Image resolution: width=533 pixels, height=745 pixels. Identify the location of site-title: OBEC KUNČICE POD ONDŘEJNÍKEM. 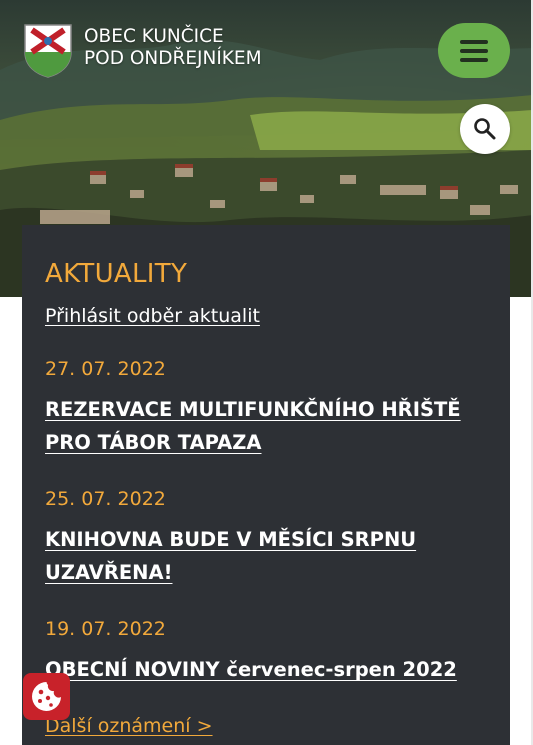
(173, 48).